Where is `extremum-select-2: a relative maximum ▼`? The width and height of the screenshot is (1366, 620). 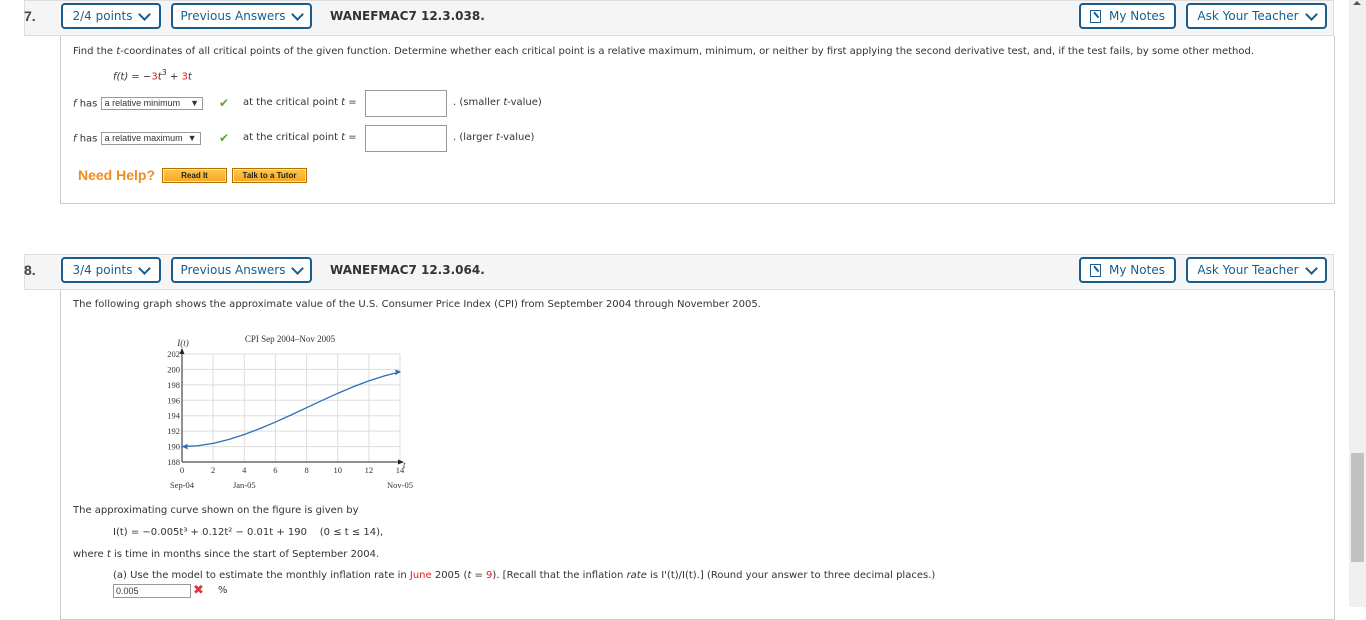 extremum-select-2: a relative maximum ▼ is located at coordinates (151, 138).